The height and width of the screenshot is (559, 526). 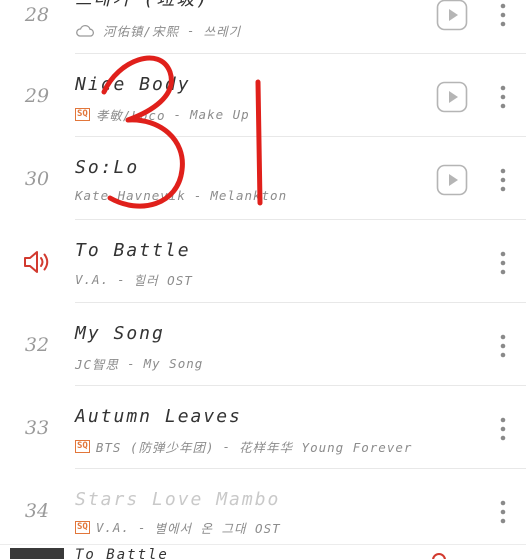 What do you see at coordinates (37, 511) in the screenshot?
I see `track-number: 34` at bounding box center [37, 511].